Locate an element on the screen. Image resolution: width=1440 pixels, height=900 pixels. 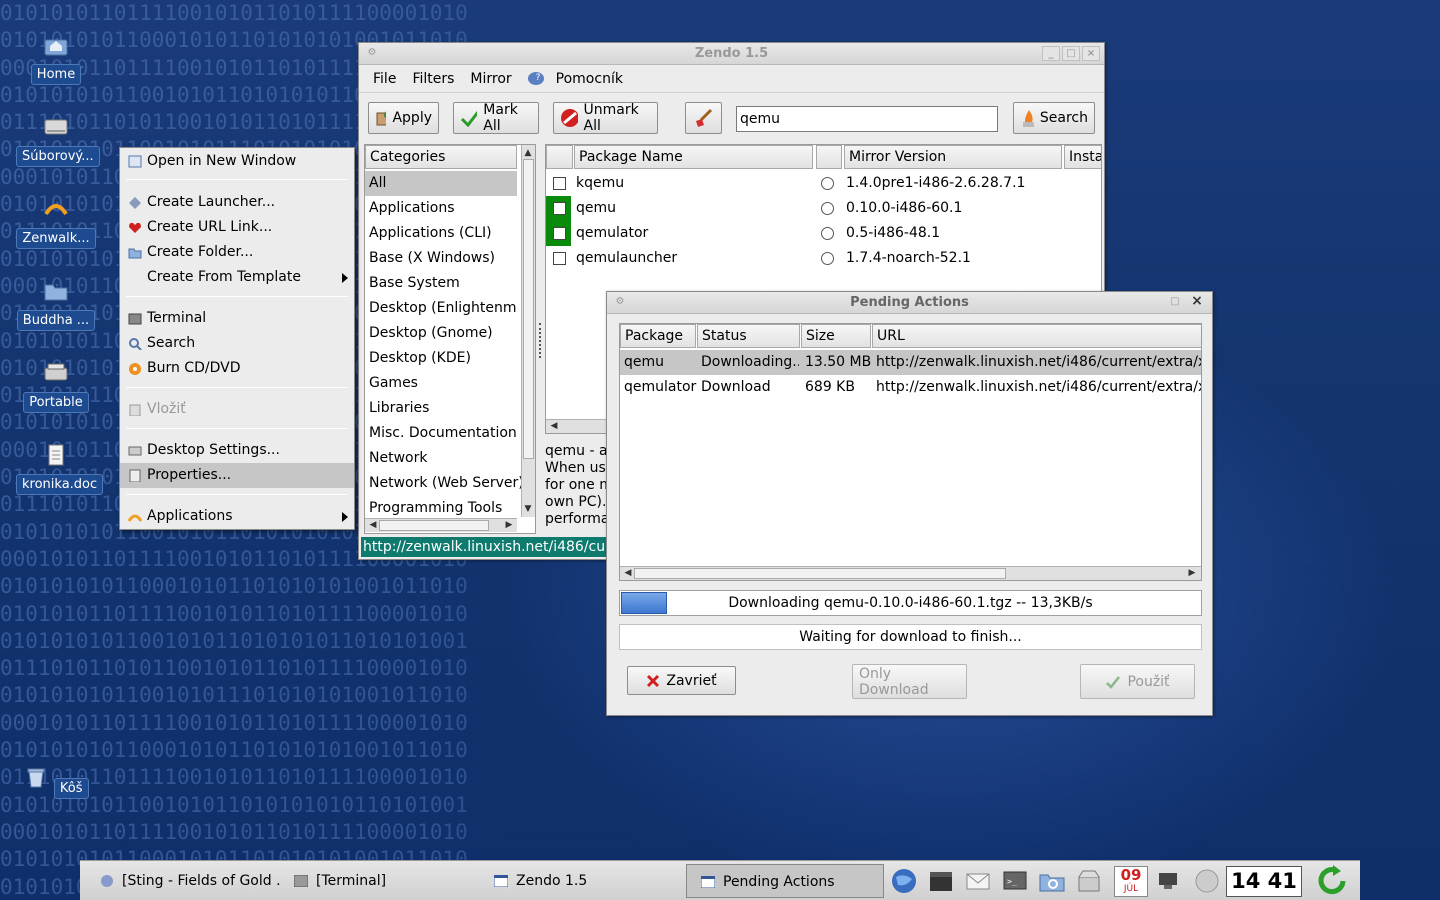
task-terminal: [Terminal] is located at coordinates (378, 881).